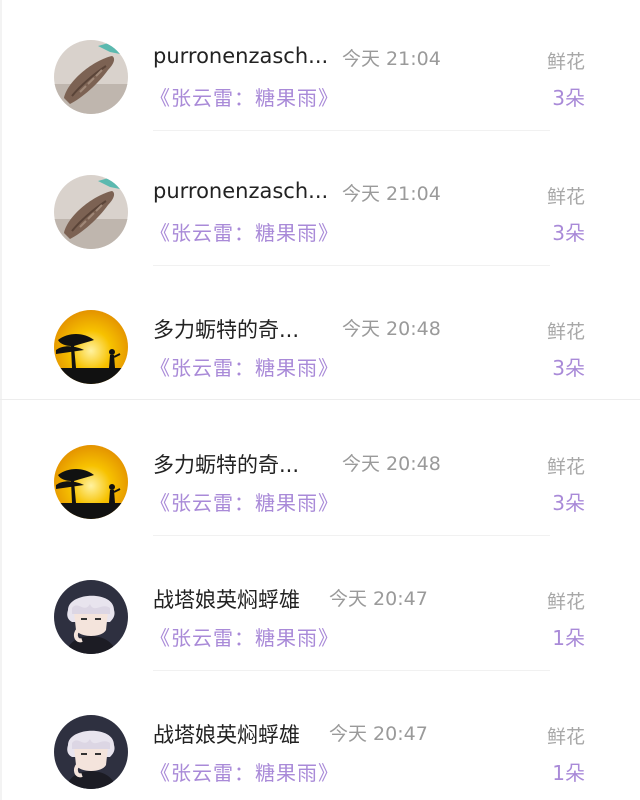 This screenshot has height=800, width=640. I want to click on section-divider, so click(320, 399).